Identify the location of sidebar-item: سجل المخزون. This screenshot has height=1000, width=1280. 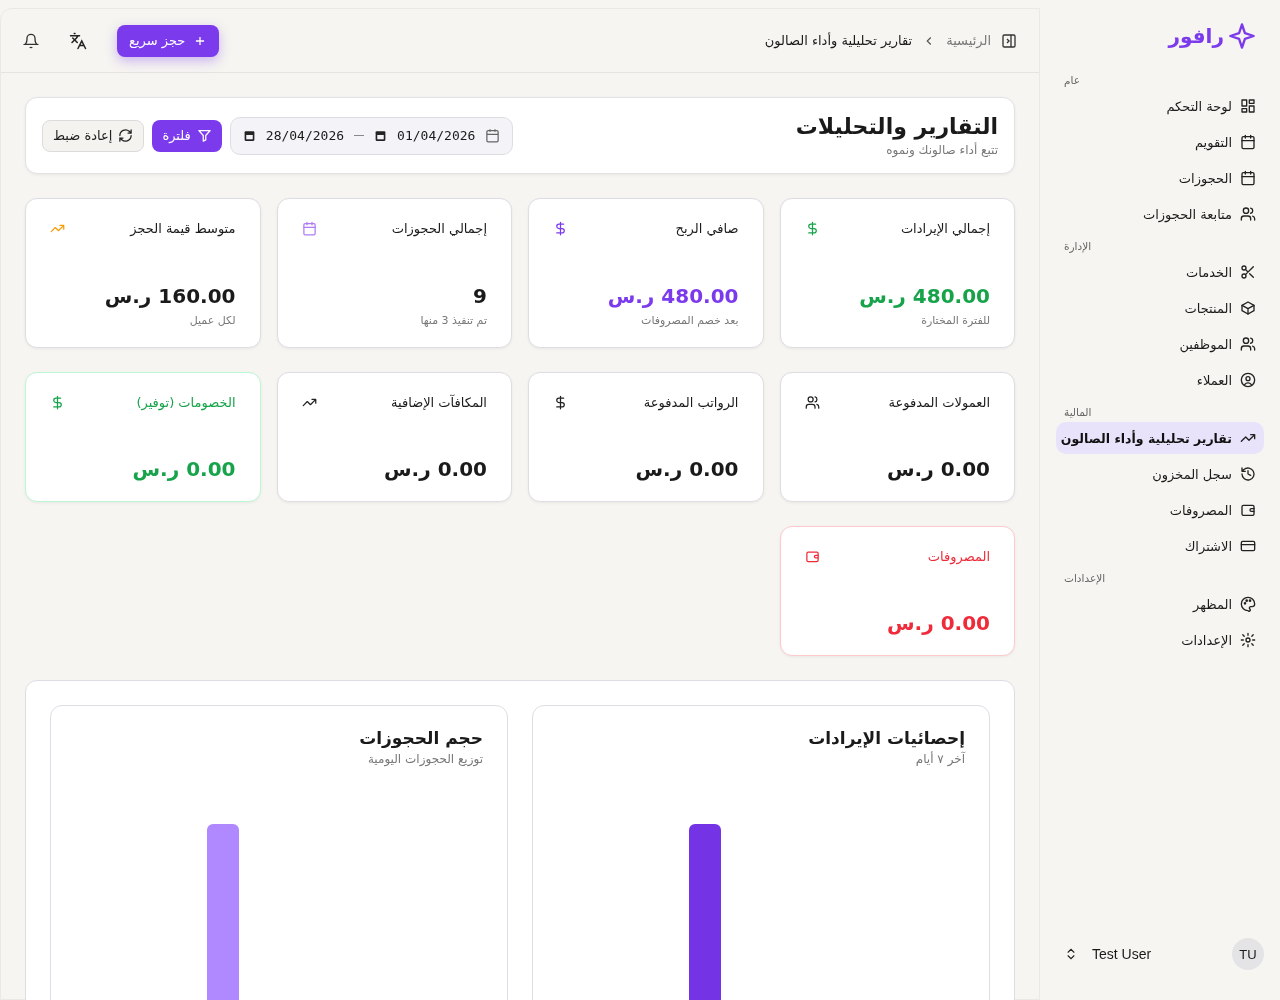
(1160, 474).